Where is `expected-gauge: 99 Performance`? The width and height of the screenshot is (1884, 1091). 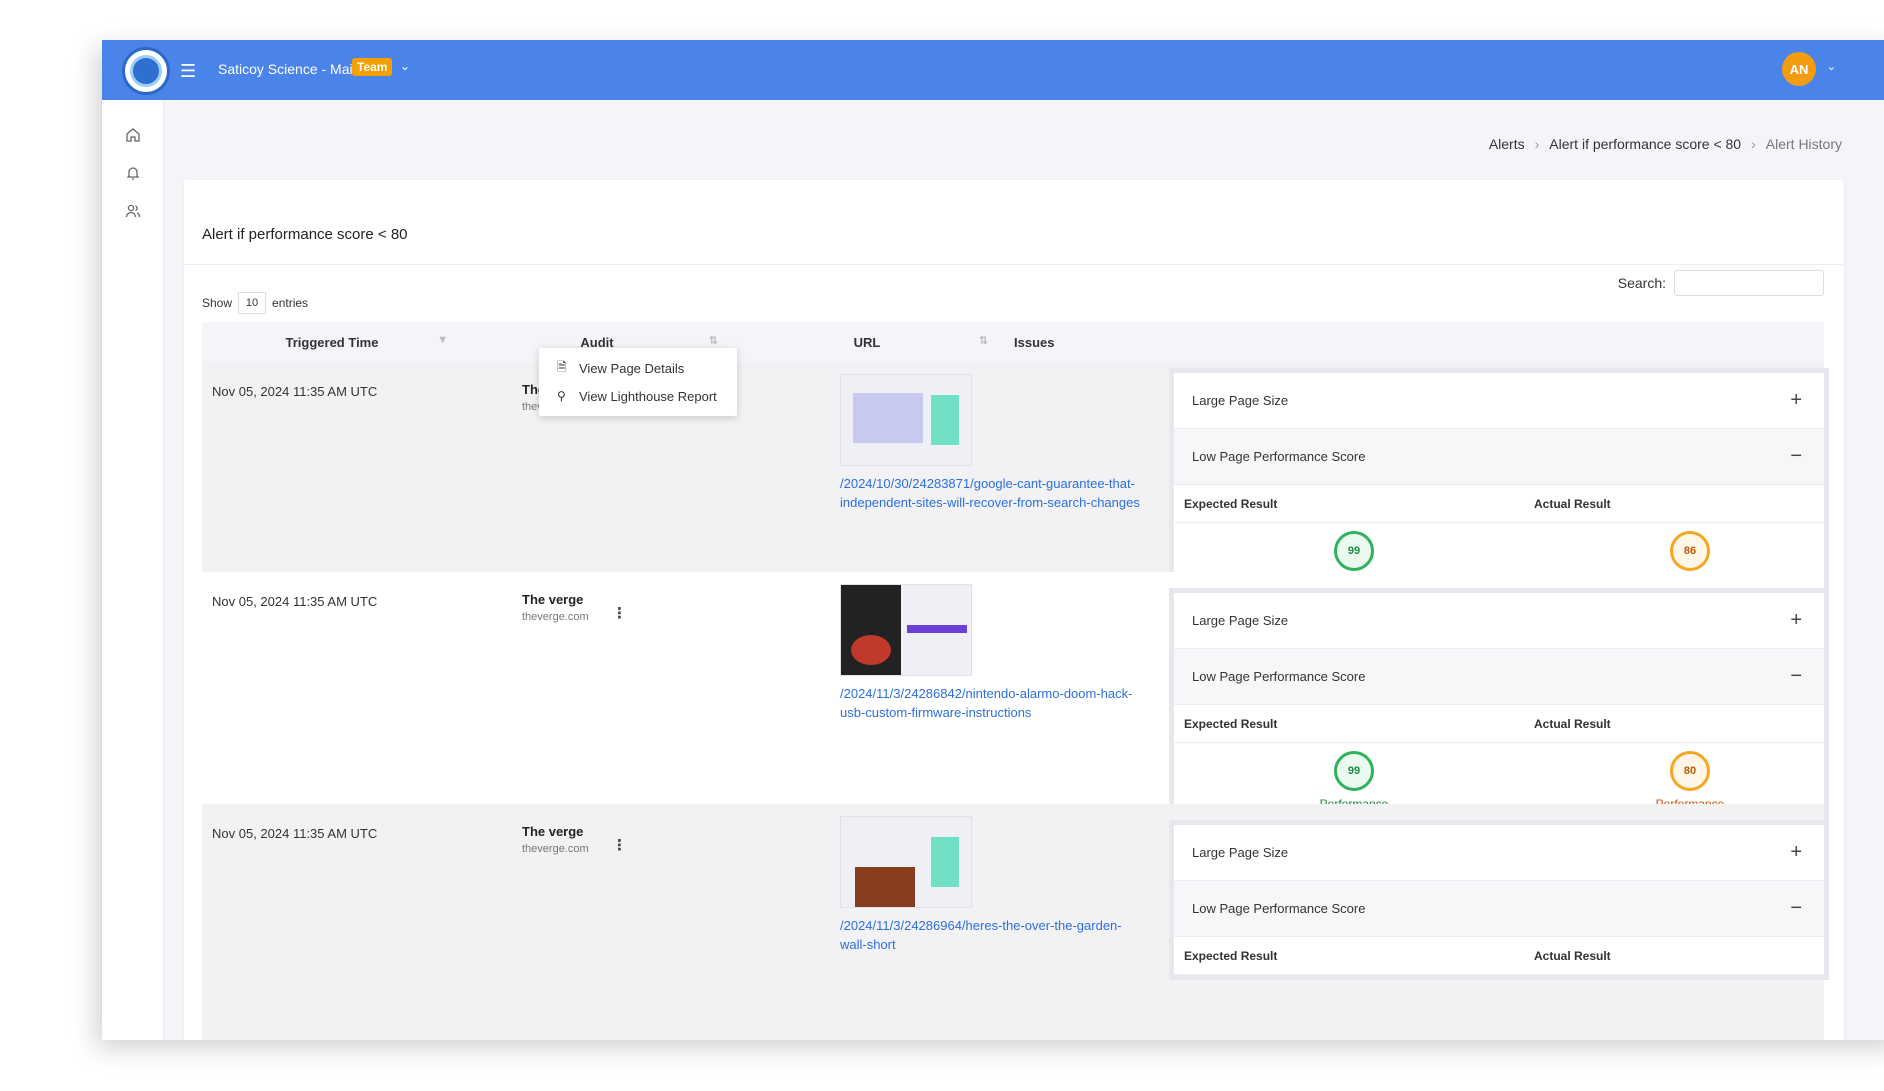
expected-gauge: 99 Performance is located at coordinates (1354, 781).